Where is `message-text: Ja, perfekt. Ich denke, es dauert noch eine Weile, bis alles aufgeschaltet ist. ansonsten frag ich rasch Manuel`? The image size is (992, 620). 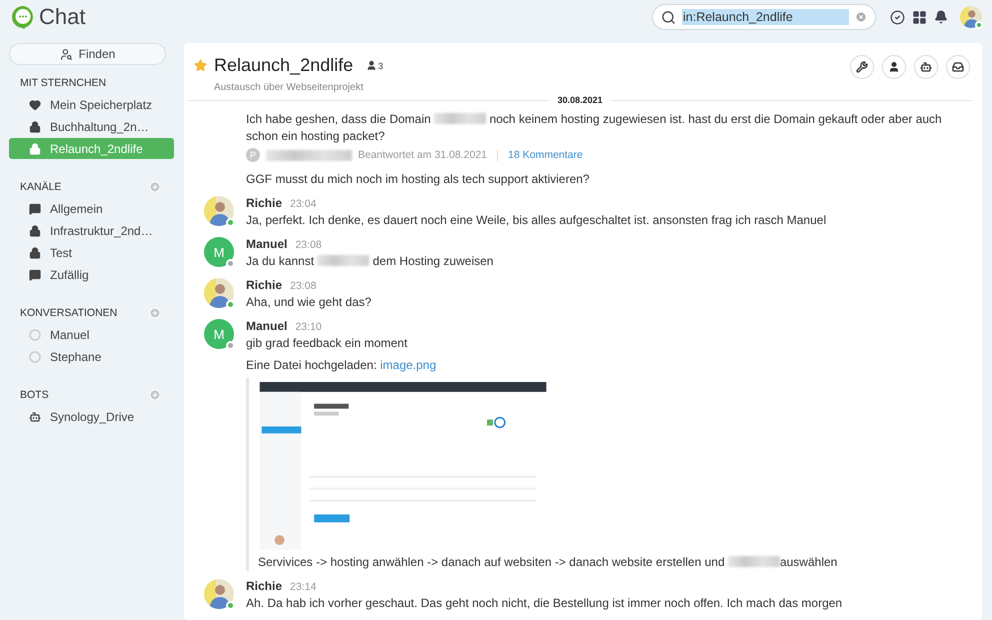
message-text: Ja, perfekt. Ich denke, es dauert noch eine Weile, bis alles aufgeschaltet ist. ansonsten frag ich rasch Manuel is located at coordinates (537, 220).